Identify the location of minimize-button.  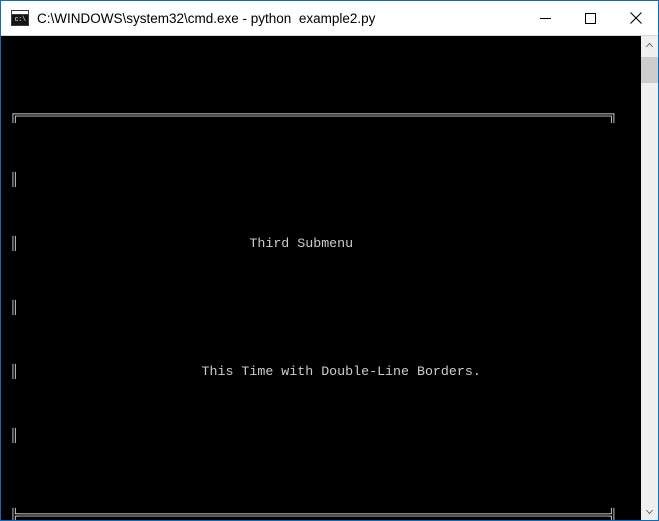
(545, 18).